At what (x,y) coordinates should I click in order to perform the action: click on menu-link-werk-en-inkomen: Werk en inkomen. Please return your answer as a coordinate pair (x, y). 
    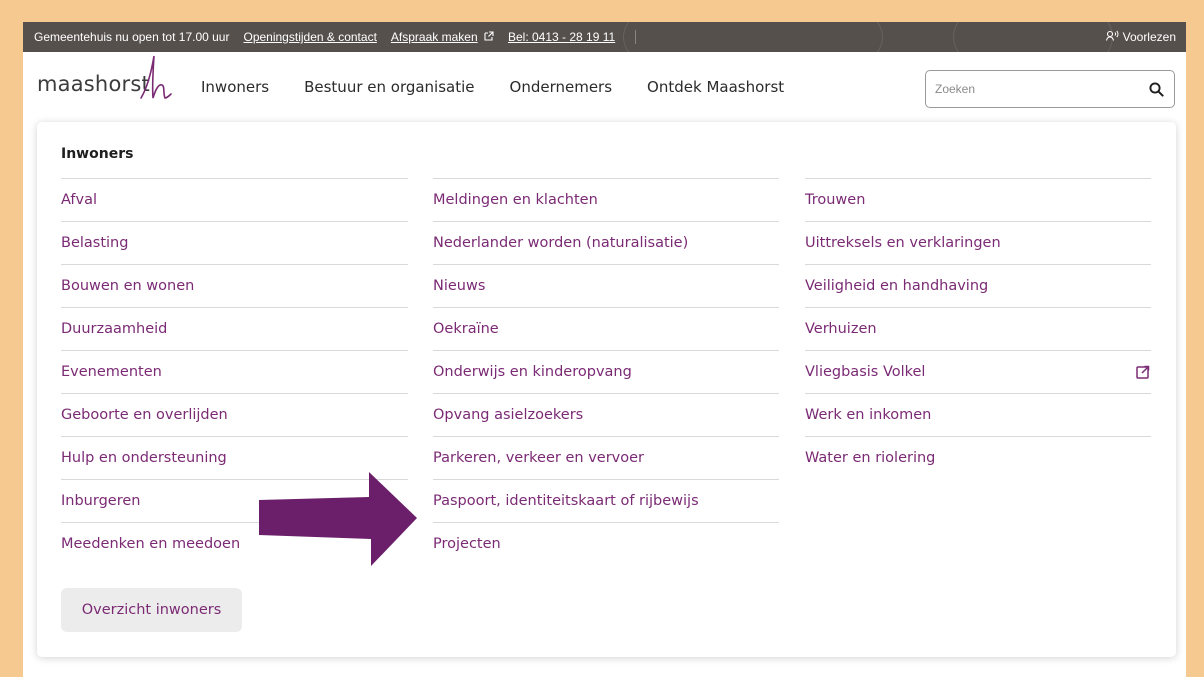
    Looking at the image, I should click on (978, 414).